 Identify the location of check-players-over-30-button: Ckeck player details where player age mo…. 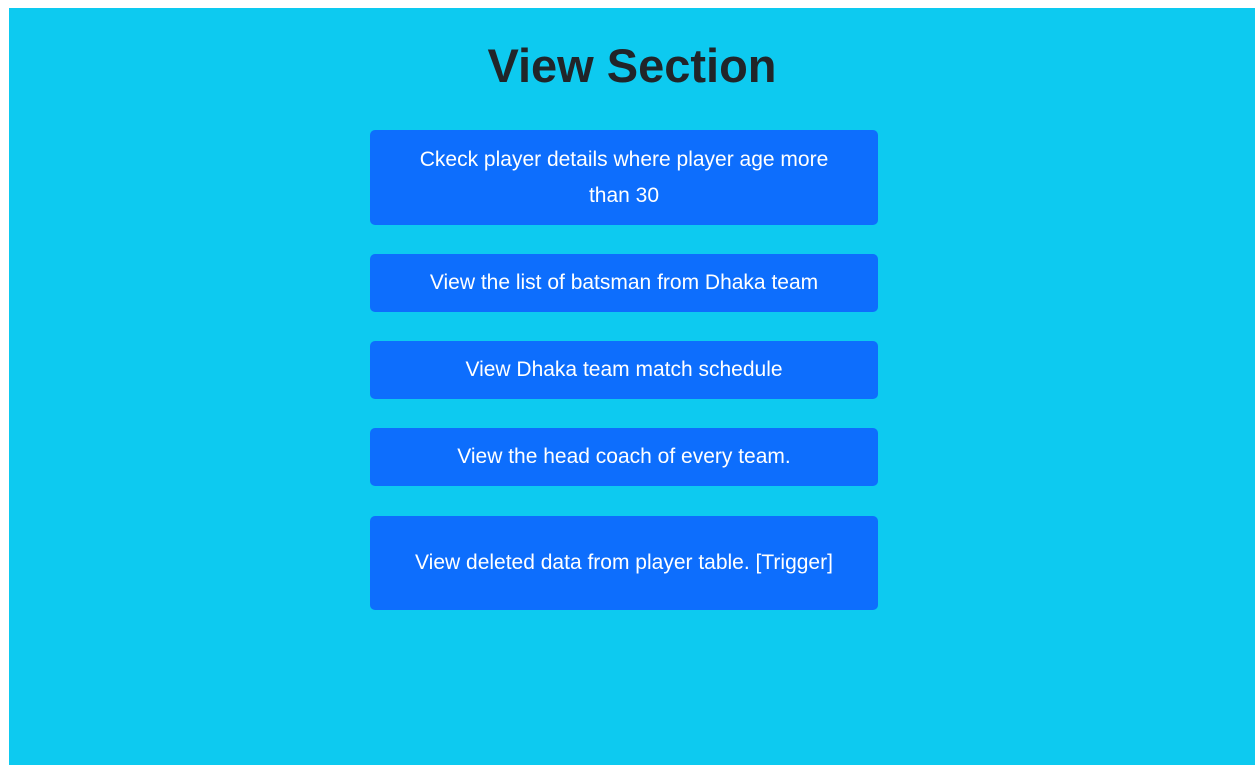
(624, 177).